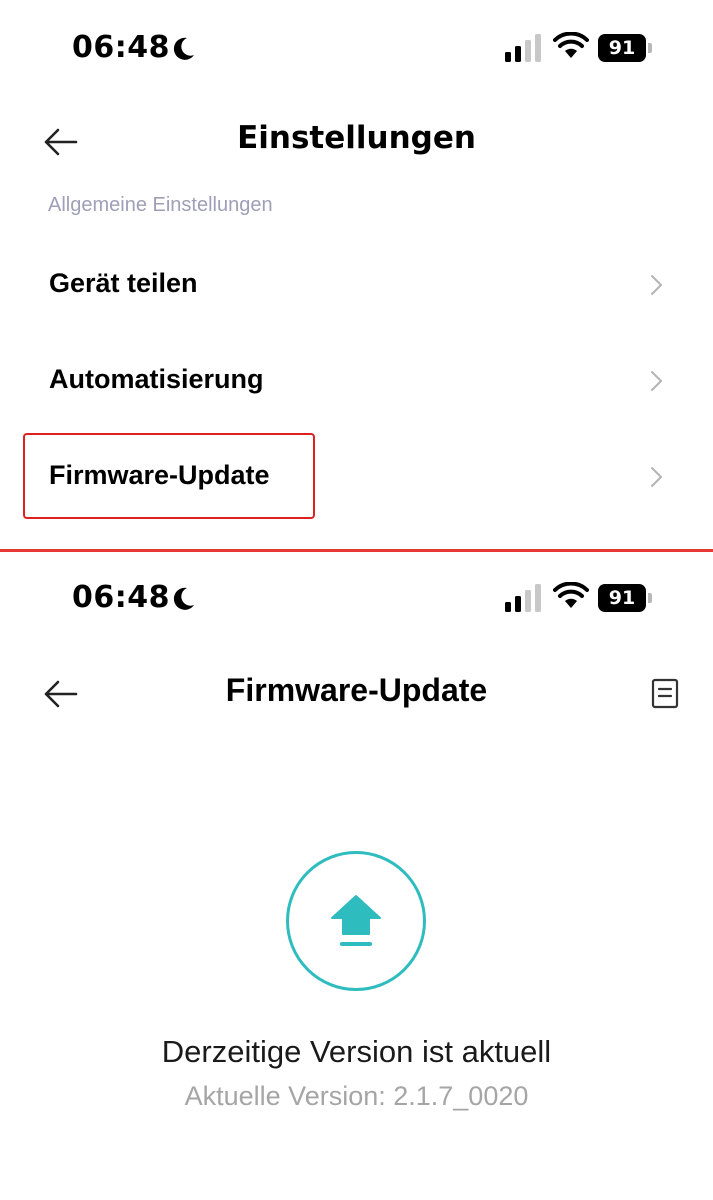  I want to click on page-title: Einstellungen, so click(356, 138).